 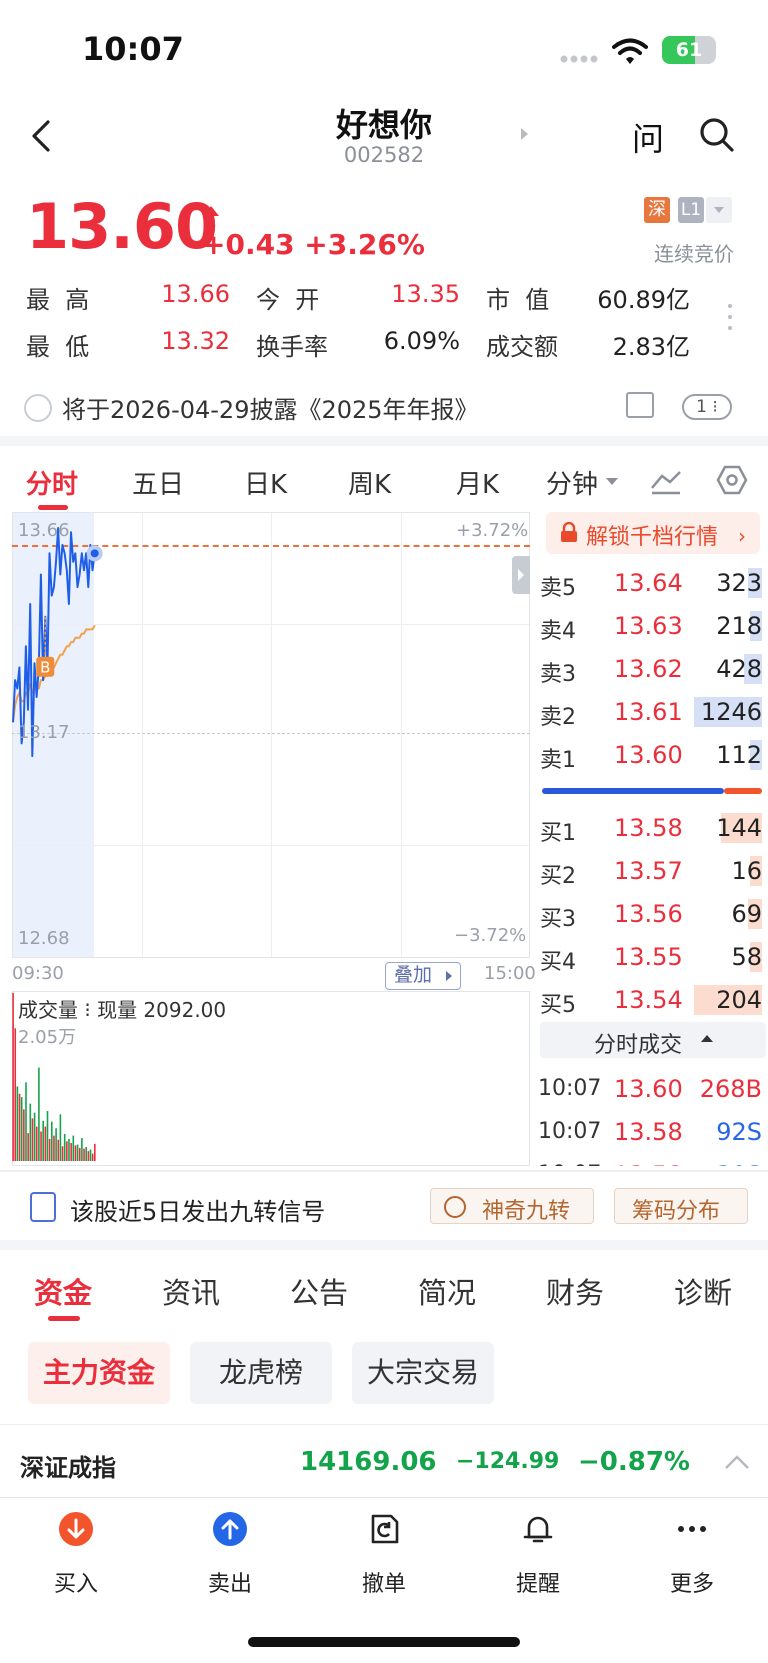 I want to click on active-info-tab-indicator, so click(x=64, y=1318).